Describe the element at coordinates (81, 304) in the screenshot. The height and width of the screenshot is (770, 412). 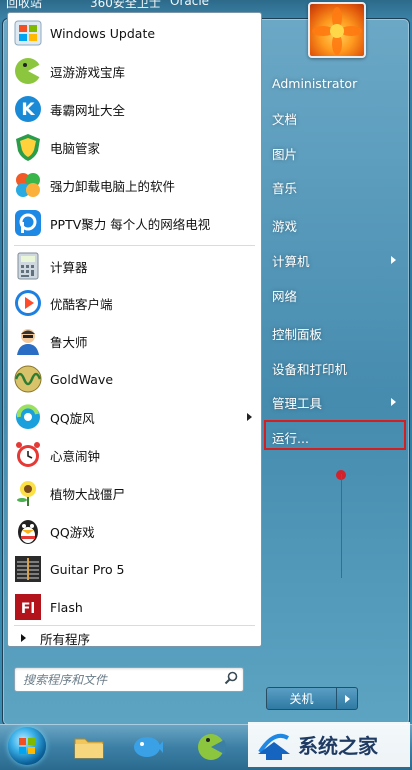
I see `program-label: 优酷客户端` at that location.